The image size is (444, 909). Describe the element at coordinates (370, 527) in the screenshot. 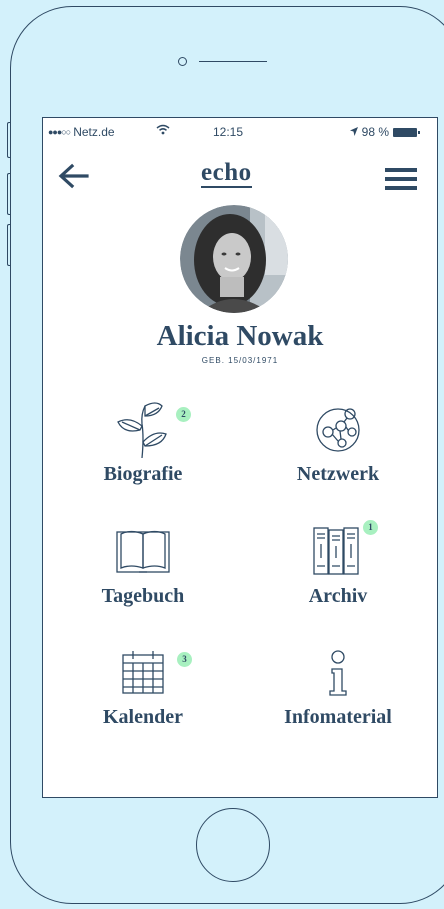

I see `badge-count: 1` at that location.